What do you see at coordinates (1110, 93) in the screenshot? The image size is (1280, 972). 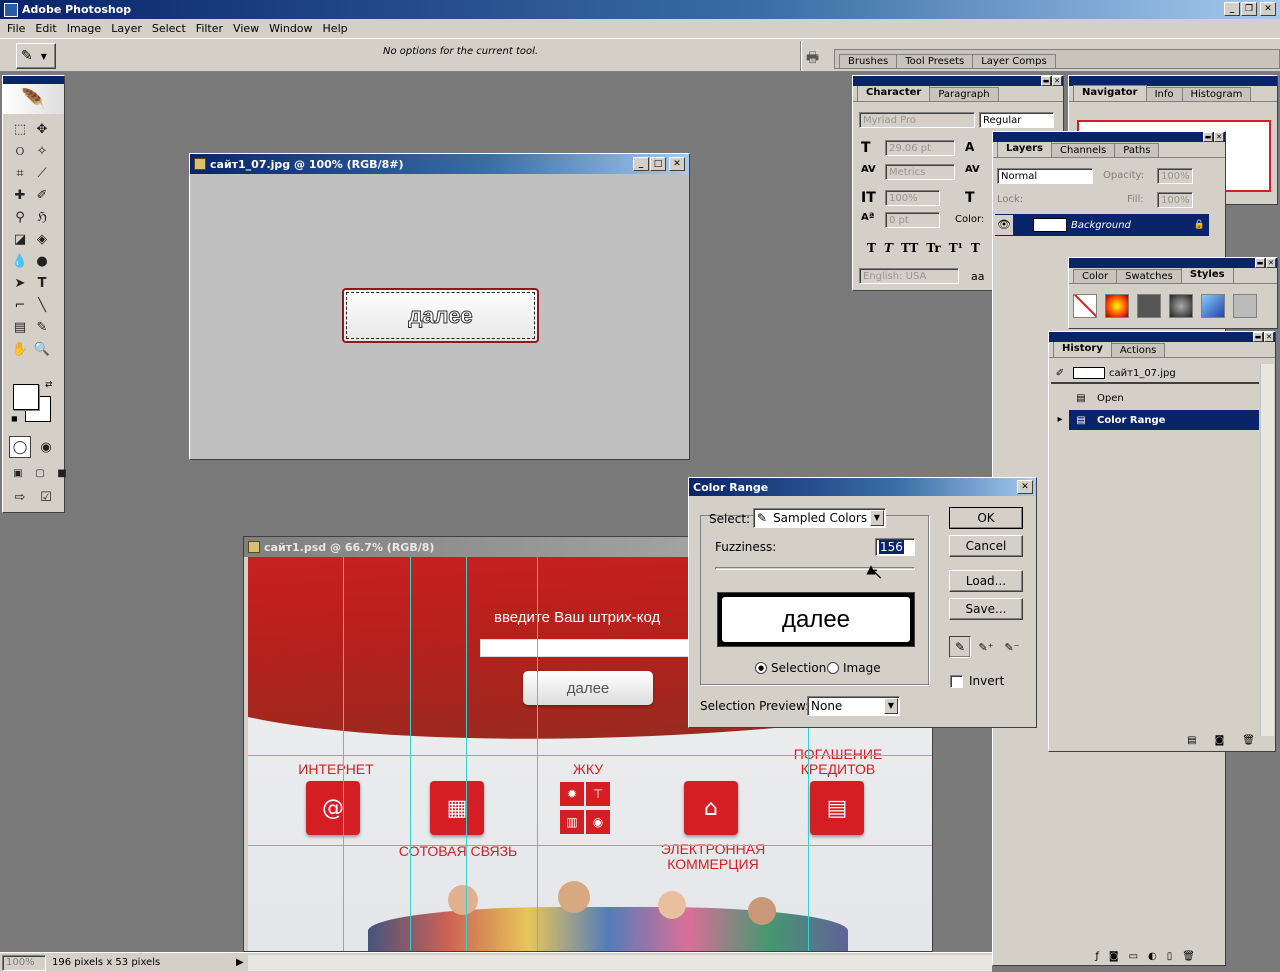 I see `tab-navigator: Navigator` at bounding box center [1110, 93].